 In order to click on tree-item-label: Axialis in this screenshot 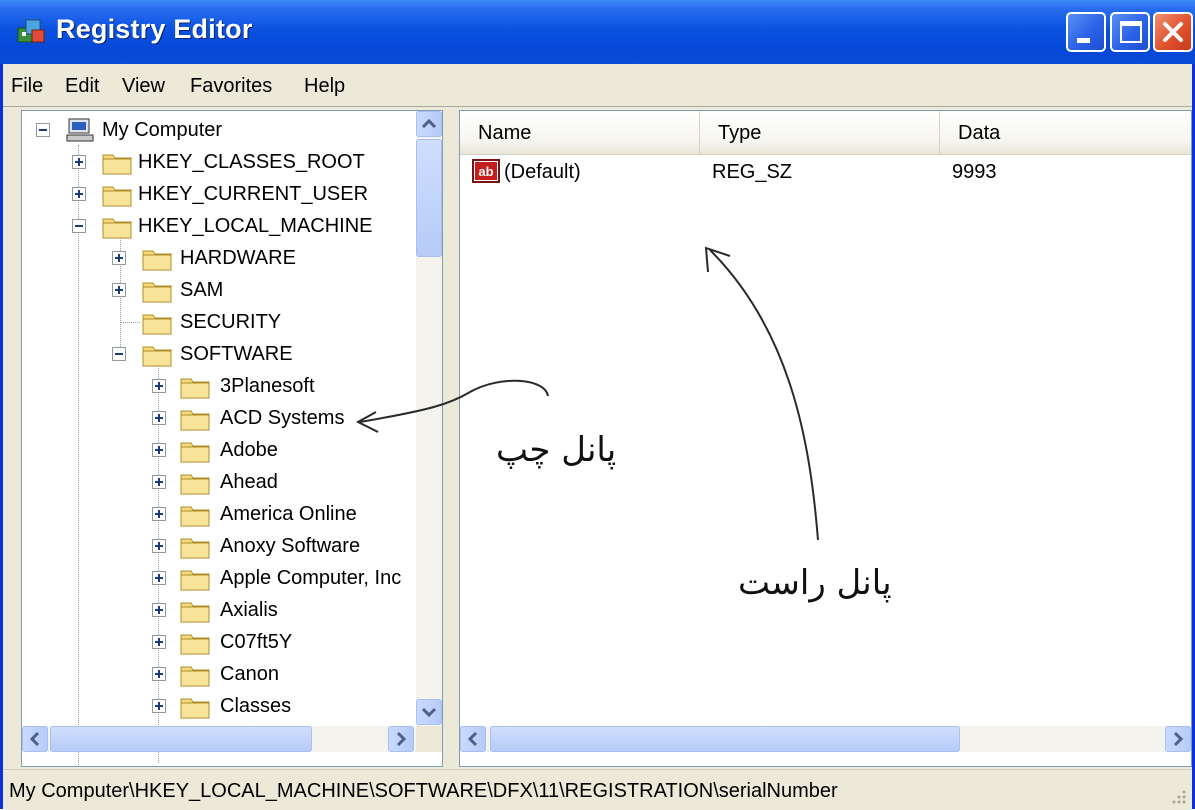, I will do `click(249, 610)`.